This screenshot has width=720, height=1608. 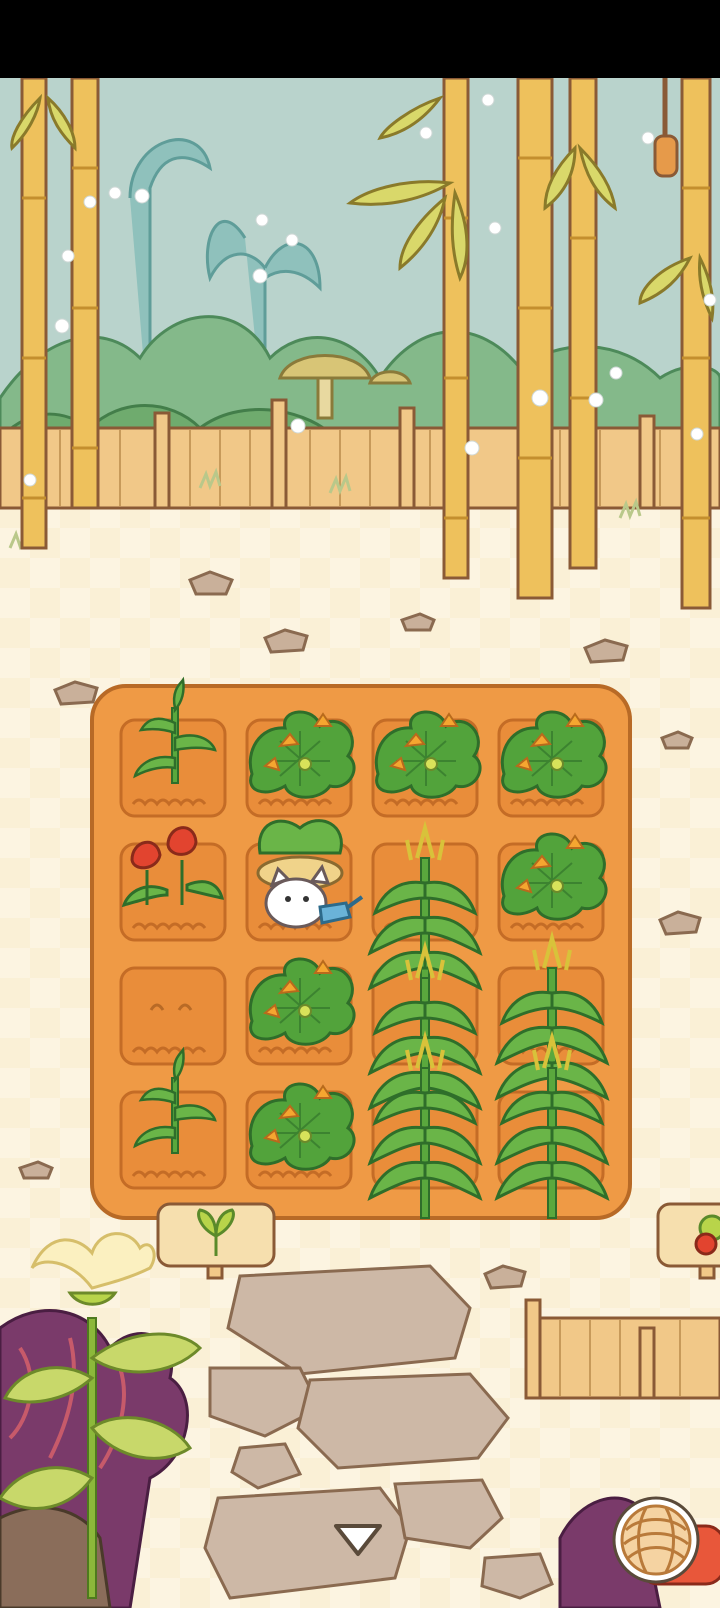 What do you see at coordinates (216, 1241) in the screenshot?
I see `seedling-sign` at bounding box center [216, 1241].